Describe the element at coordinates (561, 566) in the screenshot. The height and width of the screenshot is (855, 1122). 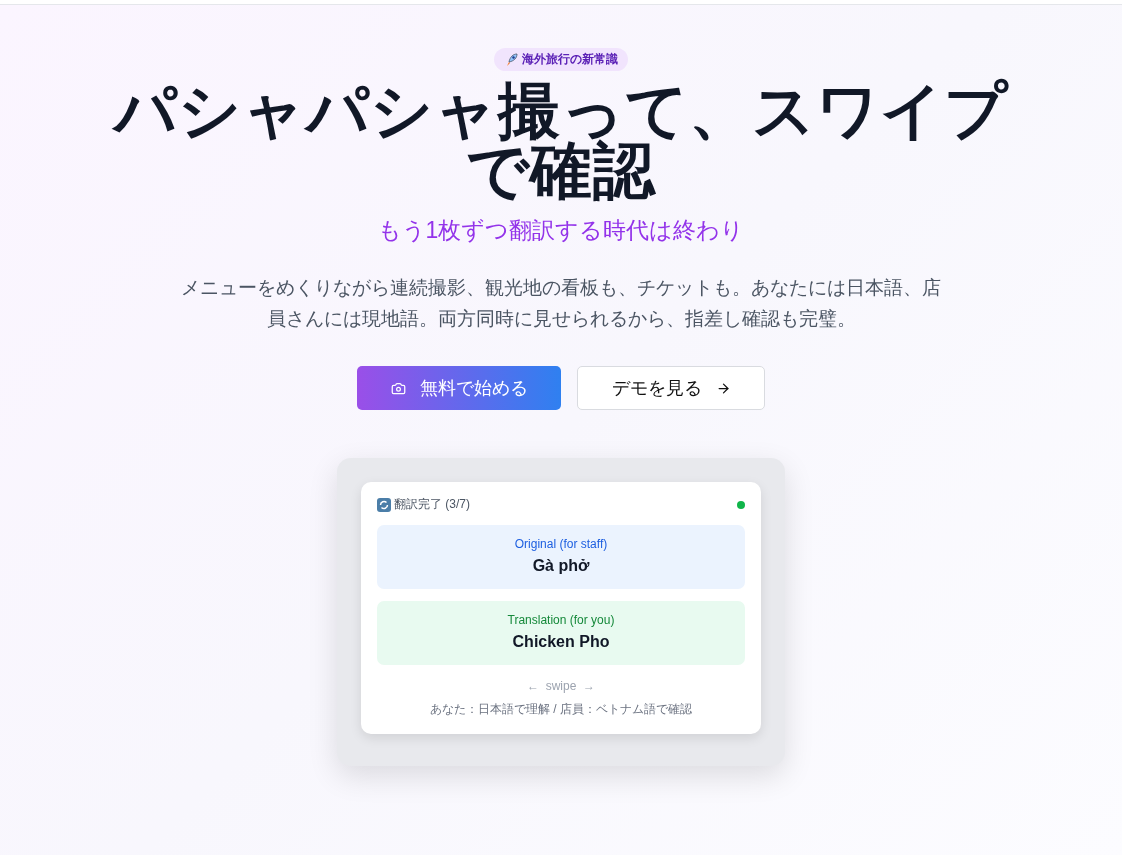
I see `panel-text: Gà phở` at that location.